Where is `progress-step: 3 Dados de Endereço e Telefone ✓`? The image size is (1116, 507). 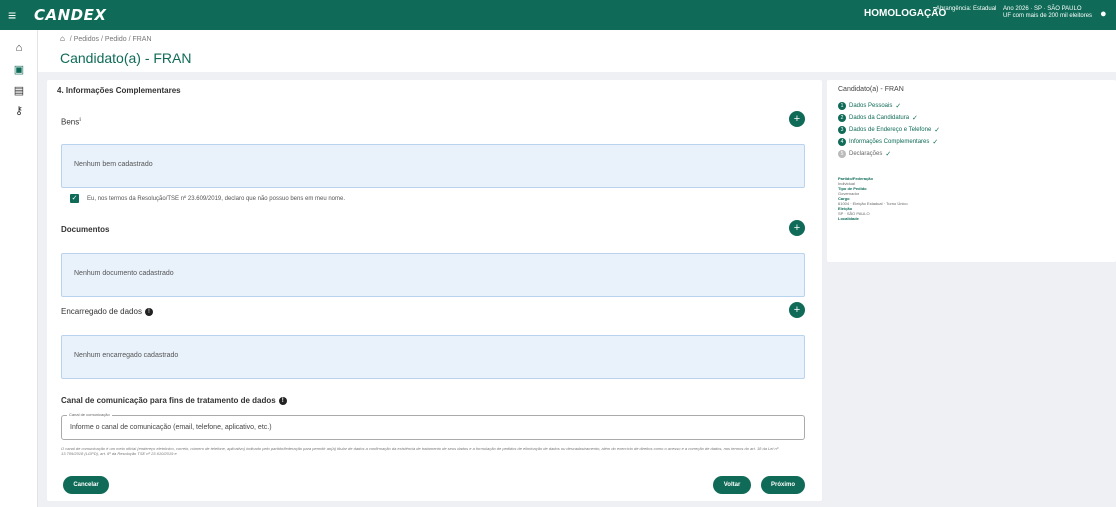 progress-step: 3 Dados de Endereço e Telefone ✓ is located at coordinates (889, 130).